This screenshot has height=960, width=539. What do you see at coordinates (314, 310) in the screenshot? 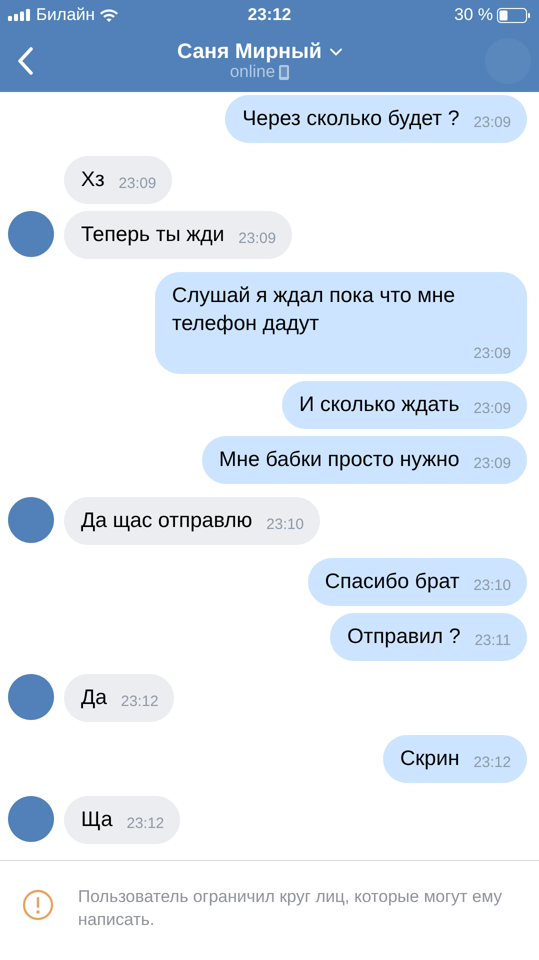
I see `message-text: Слушай я ждал пока что мне телефон дадут` at bounding box center [314, 310].